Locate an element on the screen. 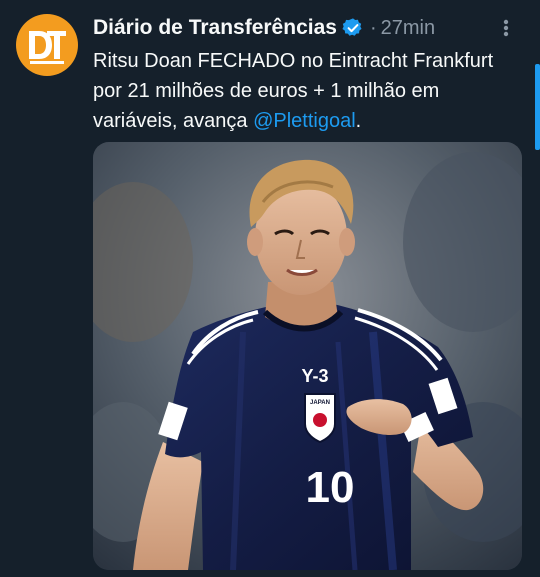 This screenshot has width=540, height=577. diario-logo-icon is located at coordinates (47, 47).